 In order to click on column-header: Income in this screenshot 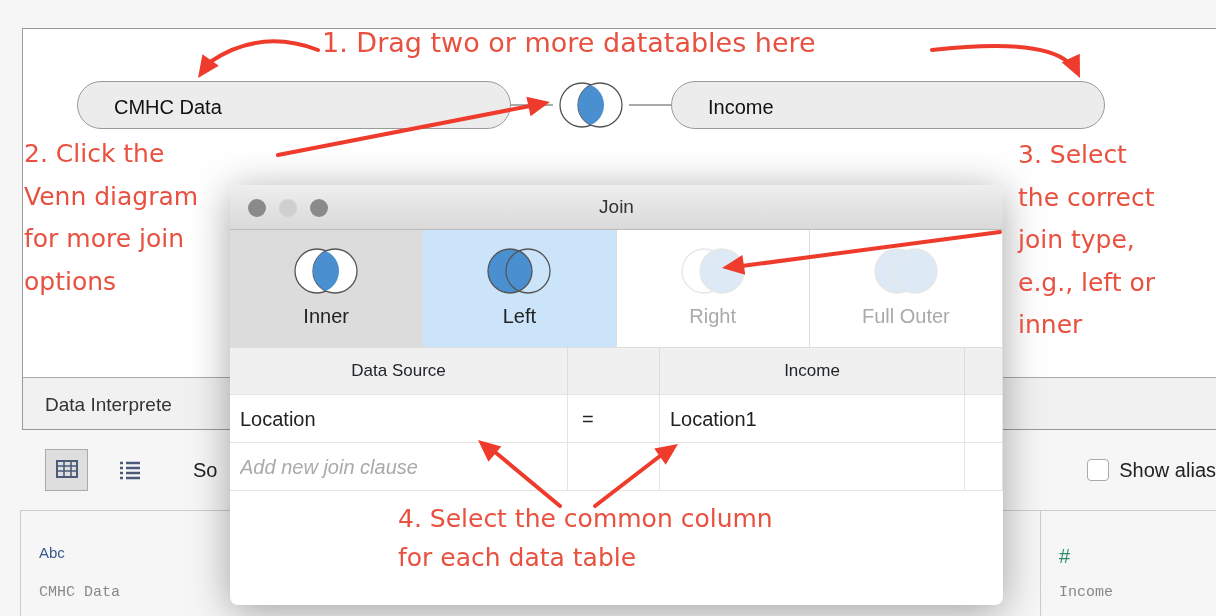, I will do `click(812, 371)`.